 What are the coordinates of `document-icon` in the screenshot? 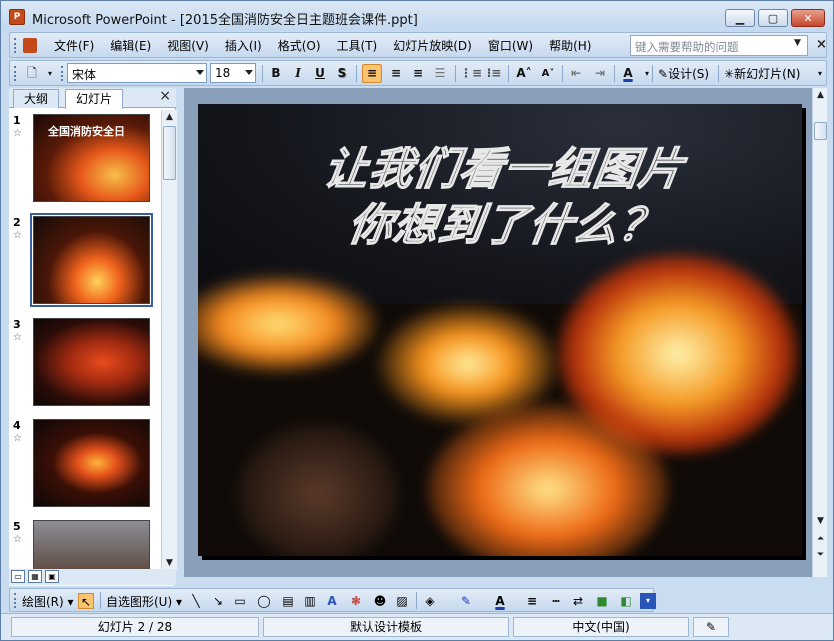 It's located at (30, 45).